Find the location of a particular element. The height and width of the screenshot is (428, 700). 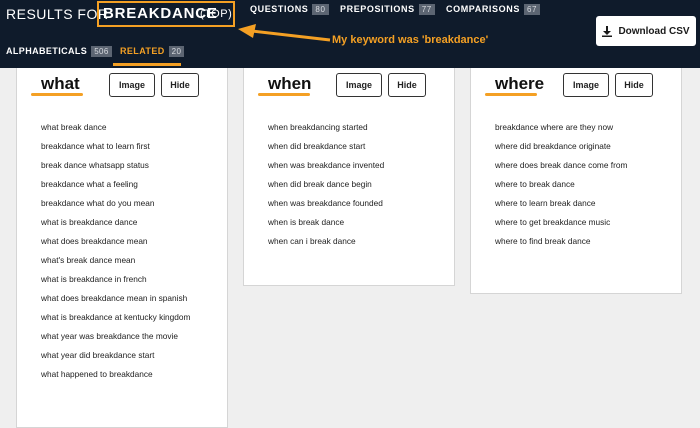

list-item: when was breakdance invented is located at coordinates (358, 165).